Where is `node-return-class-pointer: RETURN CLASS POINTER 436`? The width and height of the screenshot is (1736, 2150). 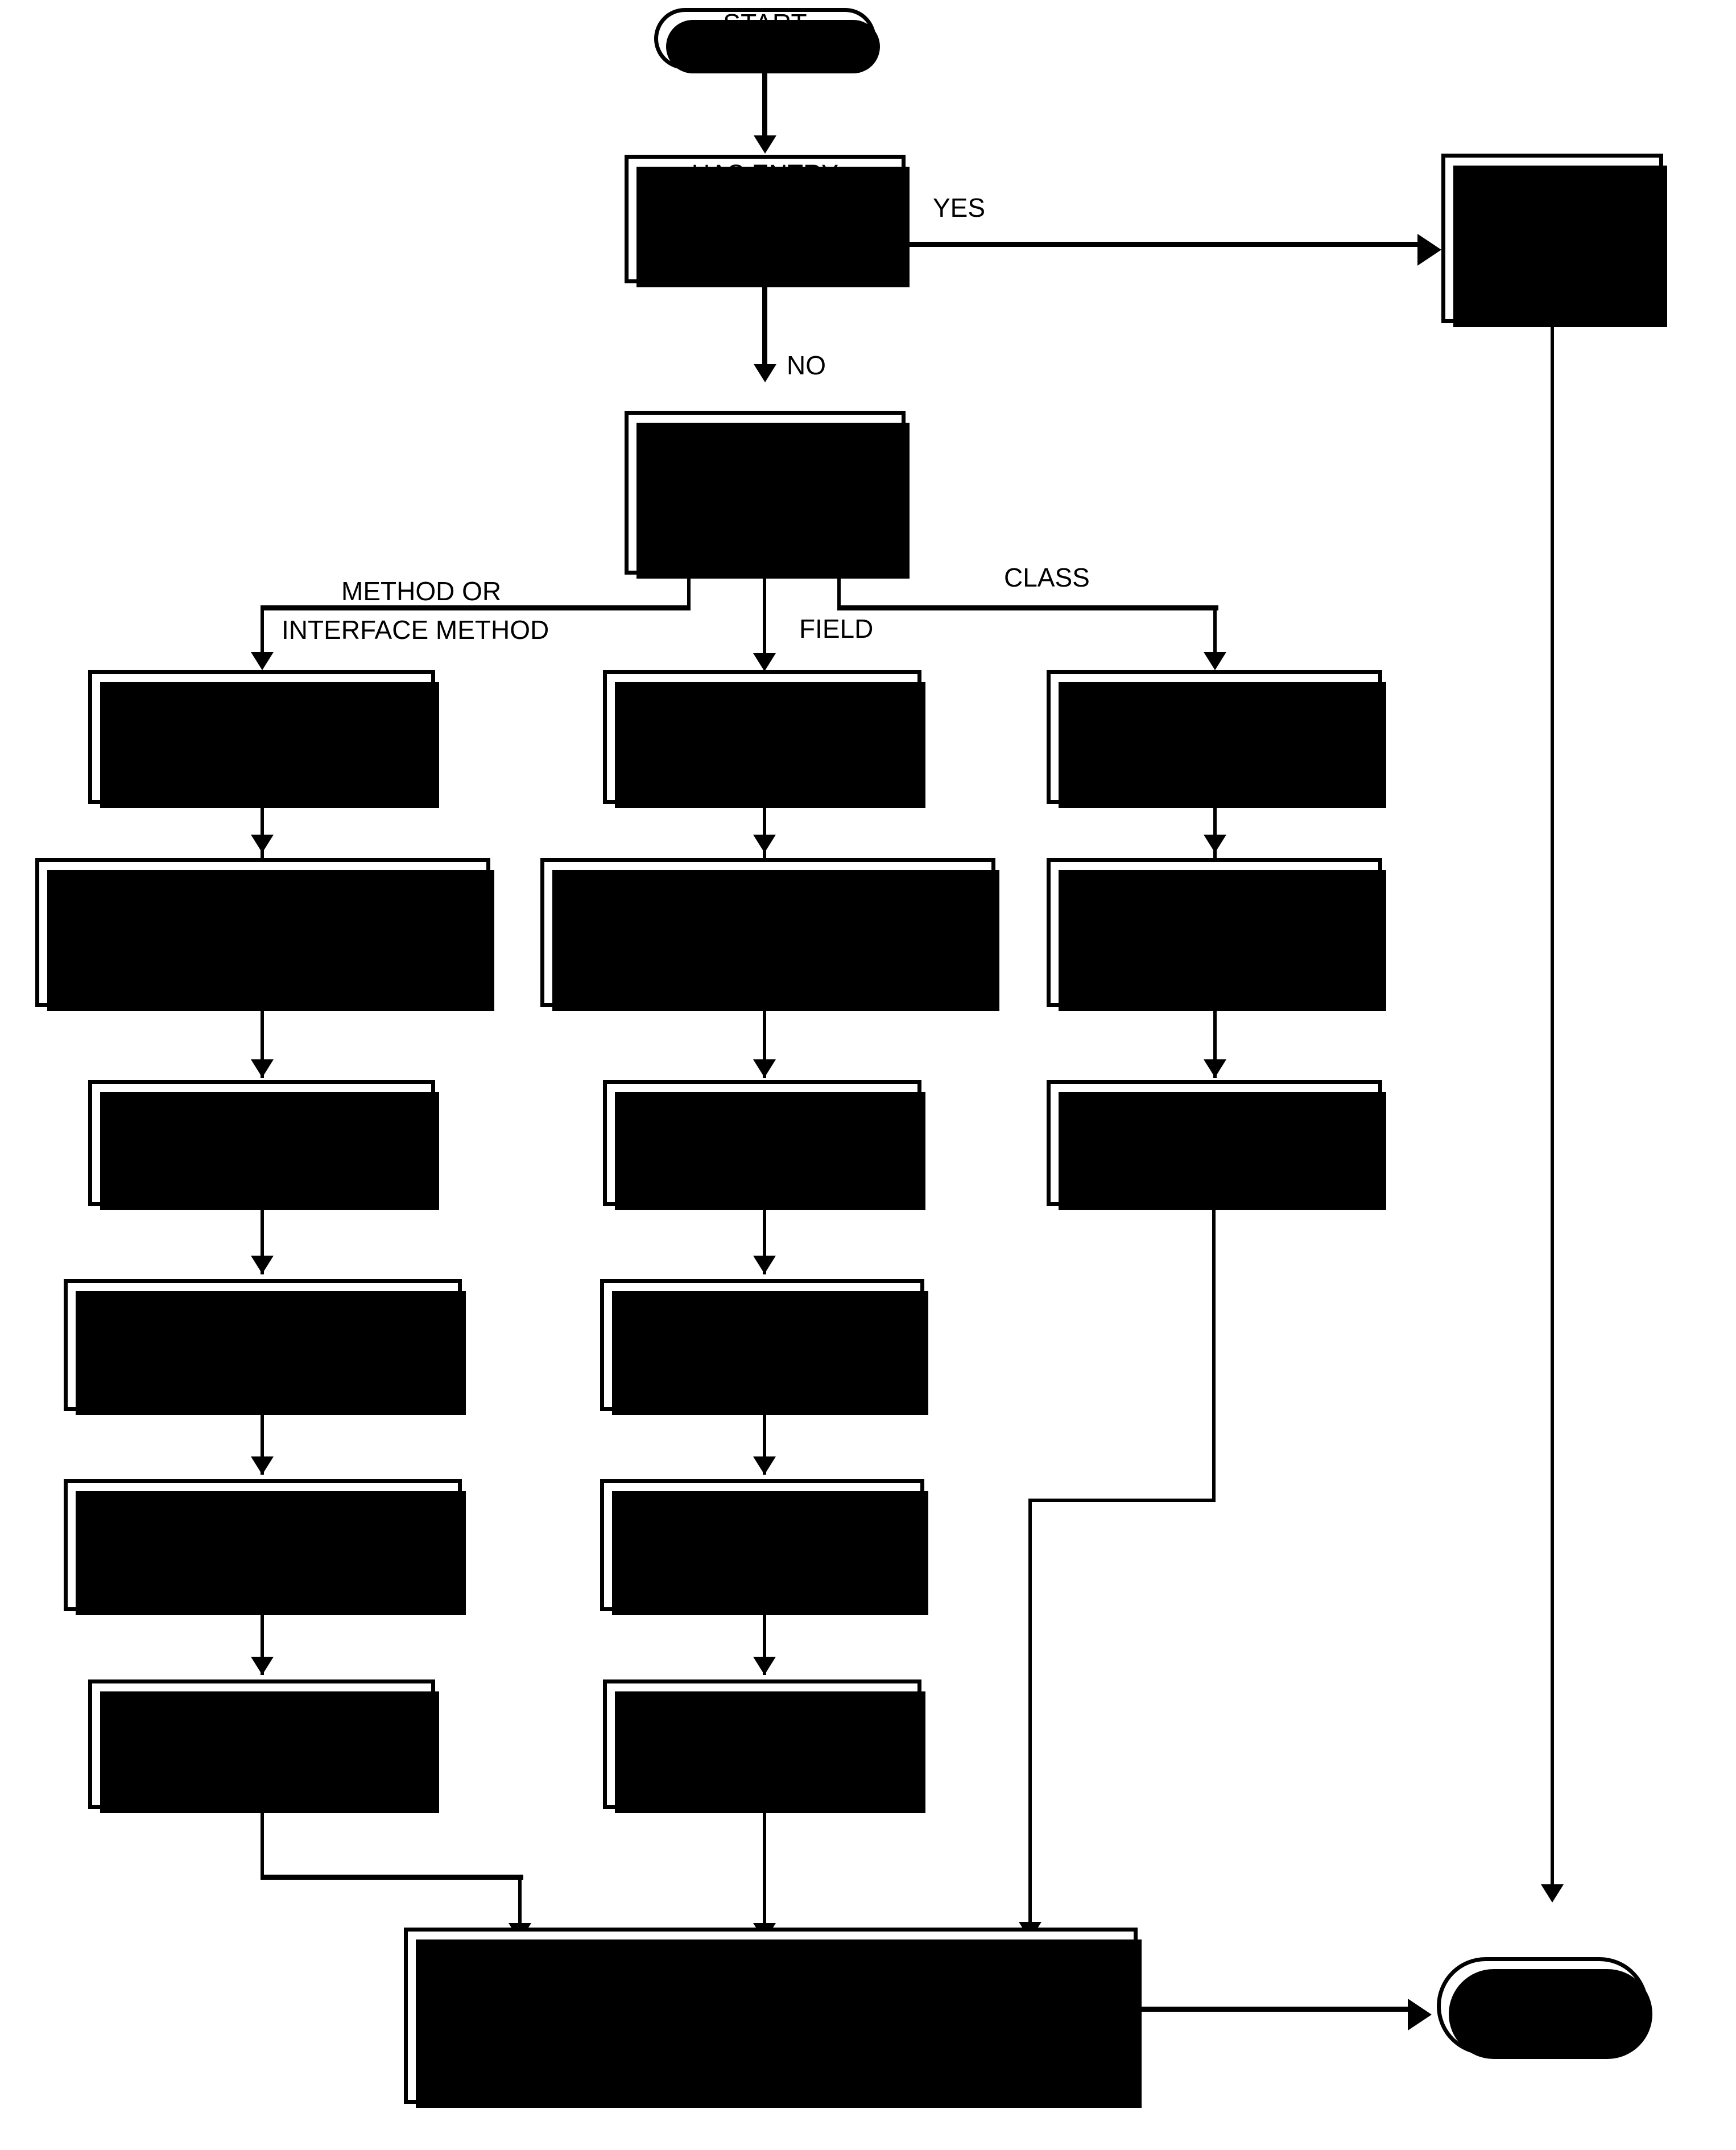 node-return-class-pointer: RETURN CLASS POINTER 436 is located at coordinates (1216, 1145).